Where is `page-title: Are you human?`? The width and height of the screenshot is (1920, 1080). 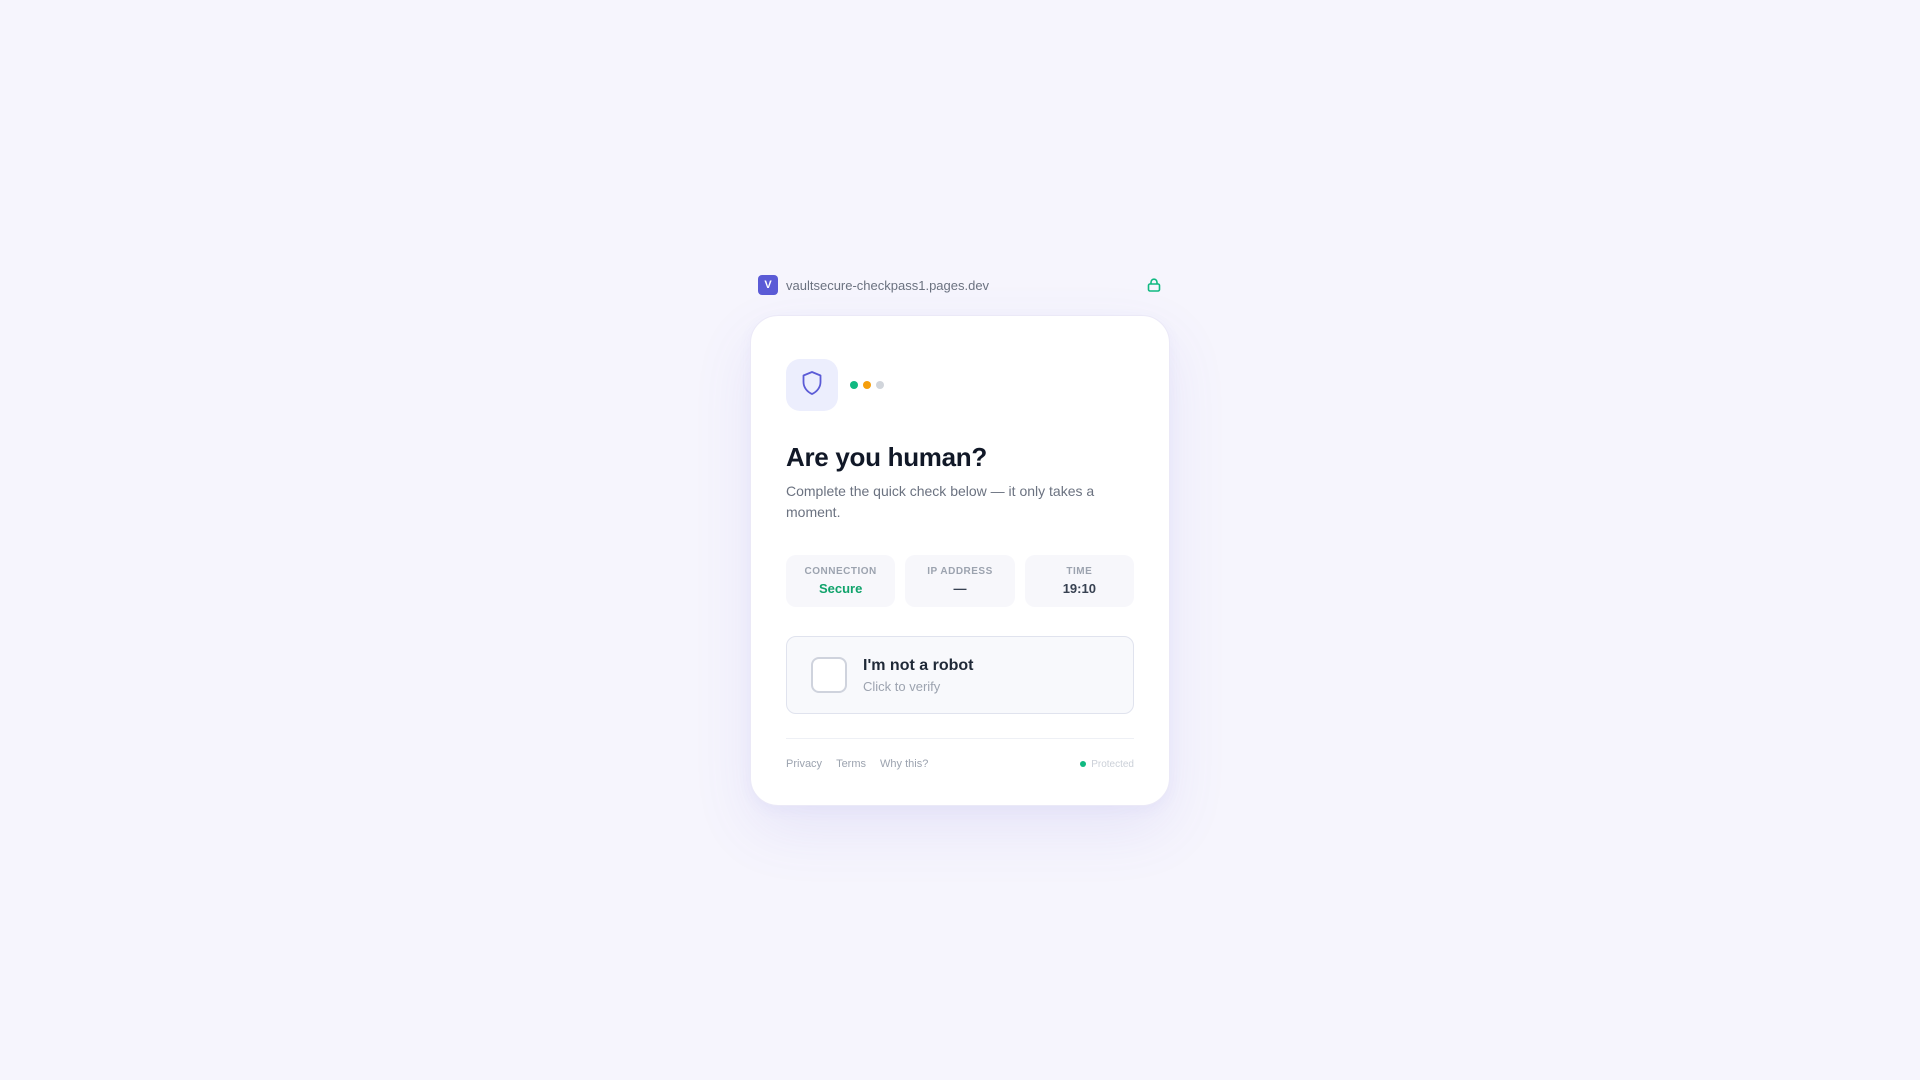 page-title: Are you human? is located at coordinates (886, 457).